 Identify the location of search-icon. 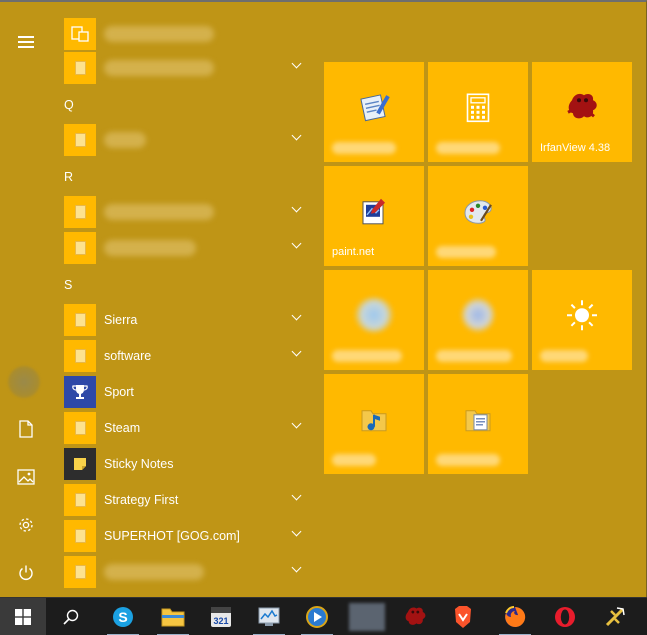
(71, 616).